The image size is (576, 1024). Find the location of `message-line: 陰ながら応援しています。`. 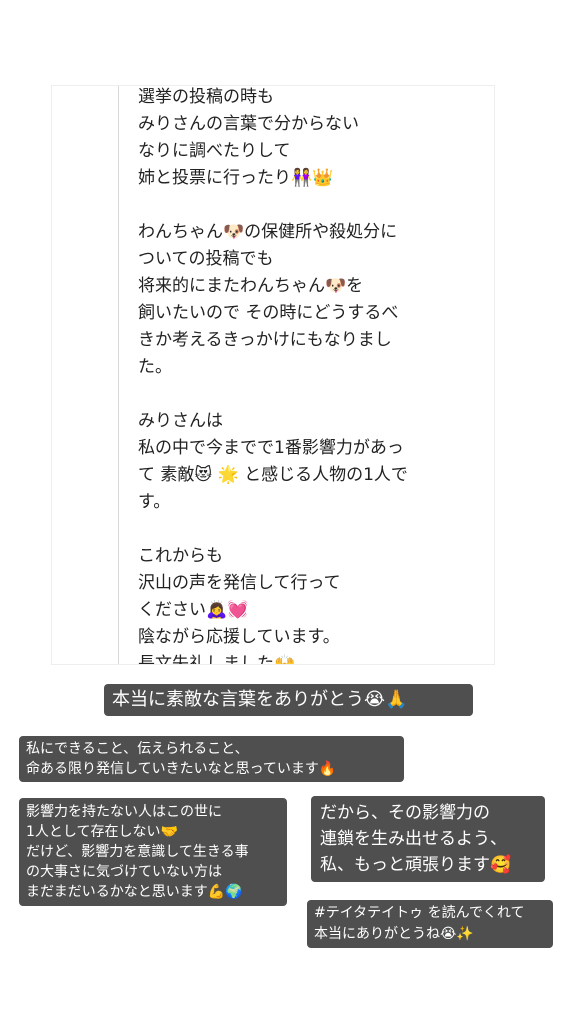

message-line: 陰ながら応援しています。 is located at coordinates (239, 637).